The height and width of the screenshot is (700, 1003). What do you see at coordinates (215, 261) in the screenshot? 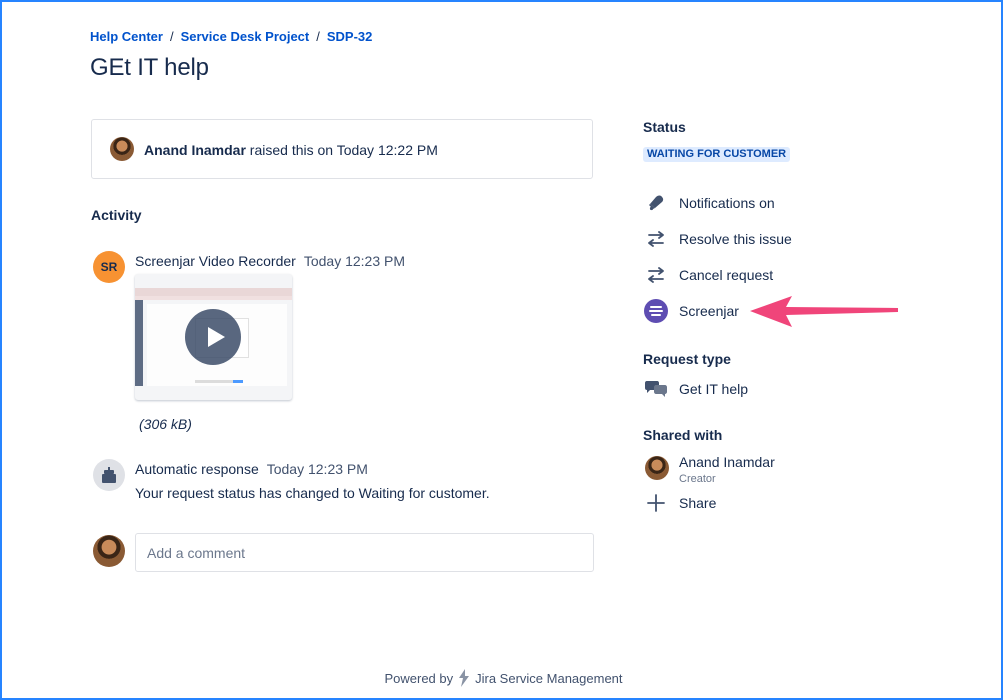
I see `activity-author: Screenjar Video Recorder` at bounding box center [215, 261].